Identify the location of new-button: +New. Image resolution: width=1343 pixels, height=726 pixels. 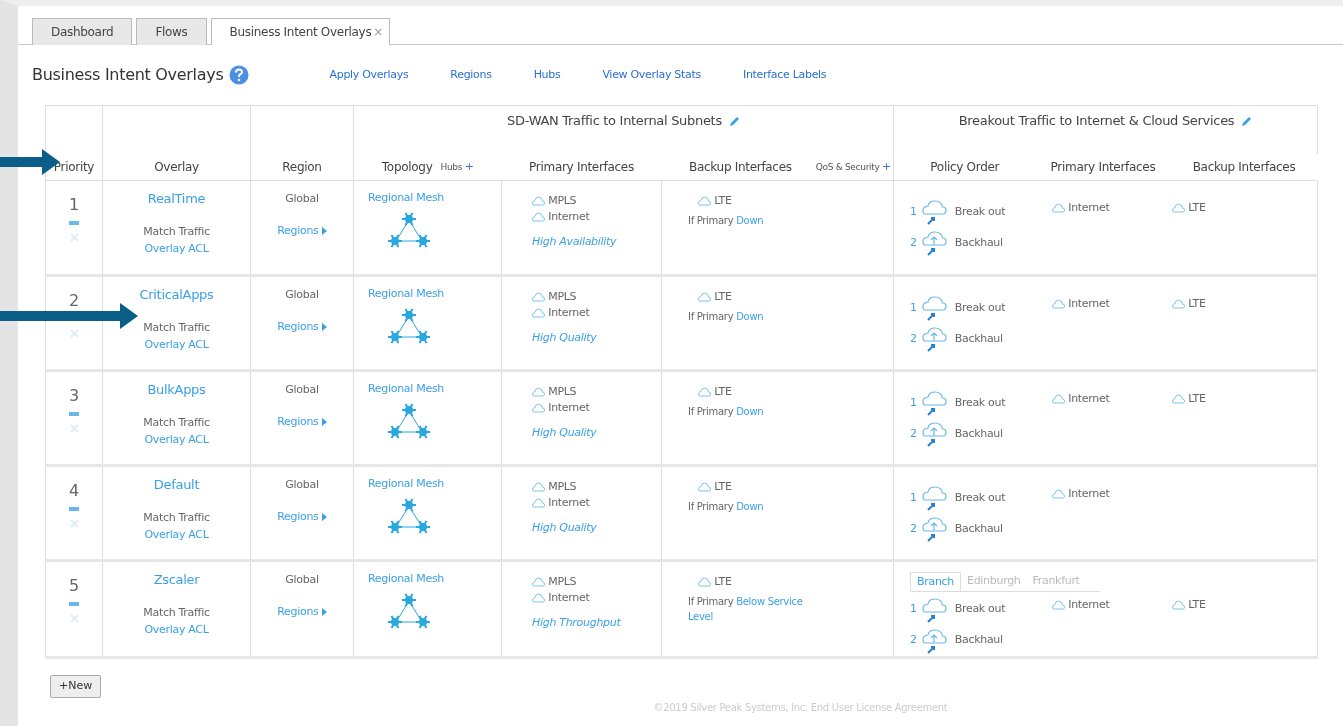
(76, 686).